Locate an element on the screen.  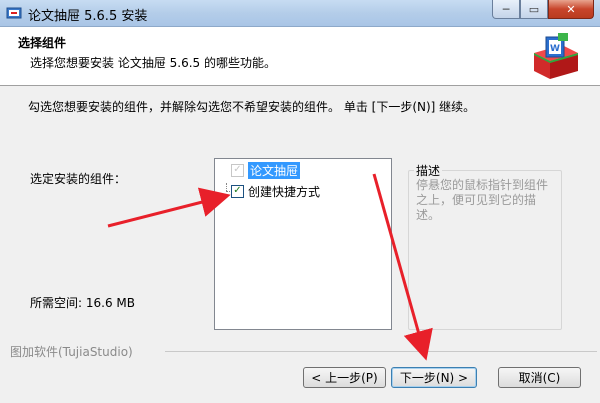
checkbox-disabled-icon: ✓ is located at coordinates (237, 170).